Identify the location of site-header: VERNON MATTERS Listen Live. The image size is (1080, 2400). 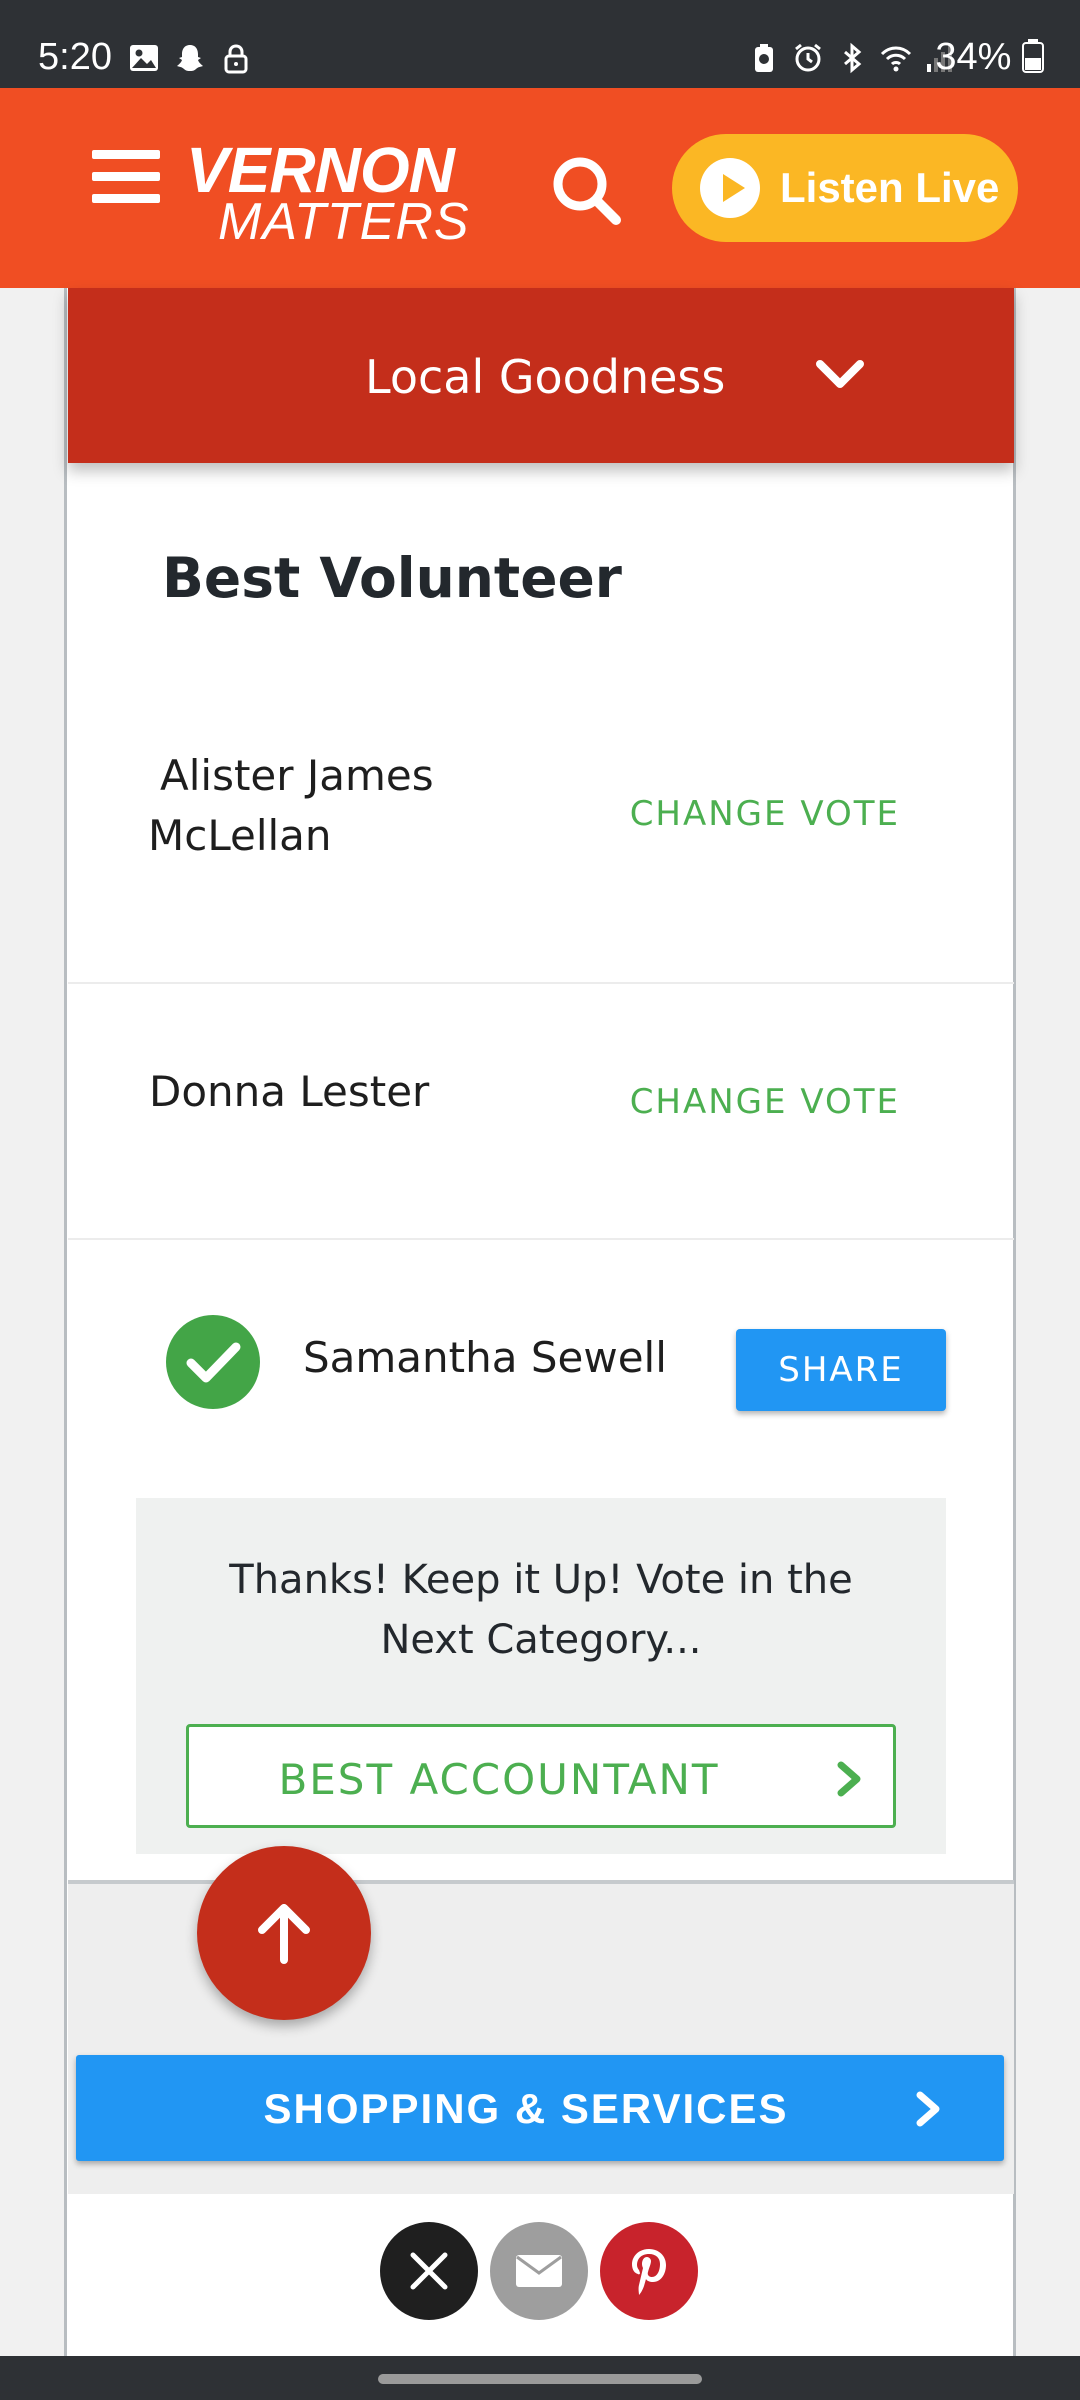
(540, 188).